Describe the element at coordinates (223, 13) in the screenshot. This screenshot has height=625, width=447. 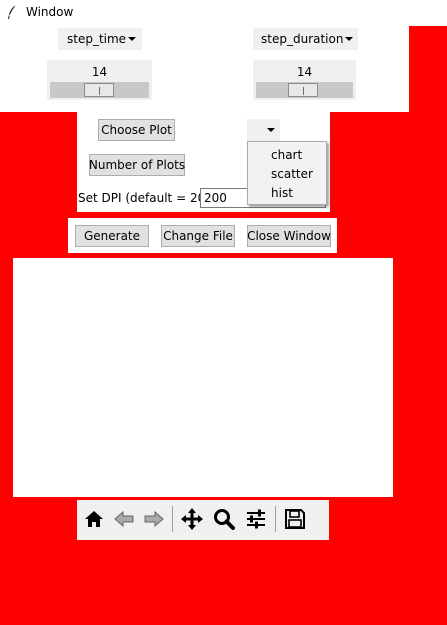
I see `title-bar: Window` at that location.